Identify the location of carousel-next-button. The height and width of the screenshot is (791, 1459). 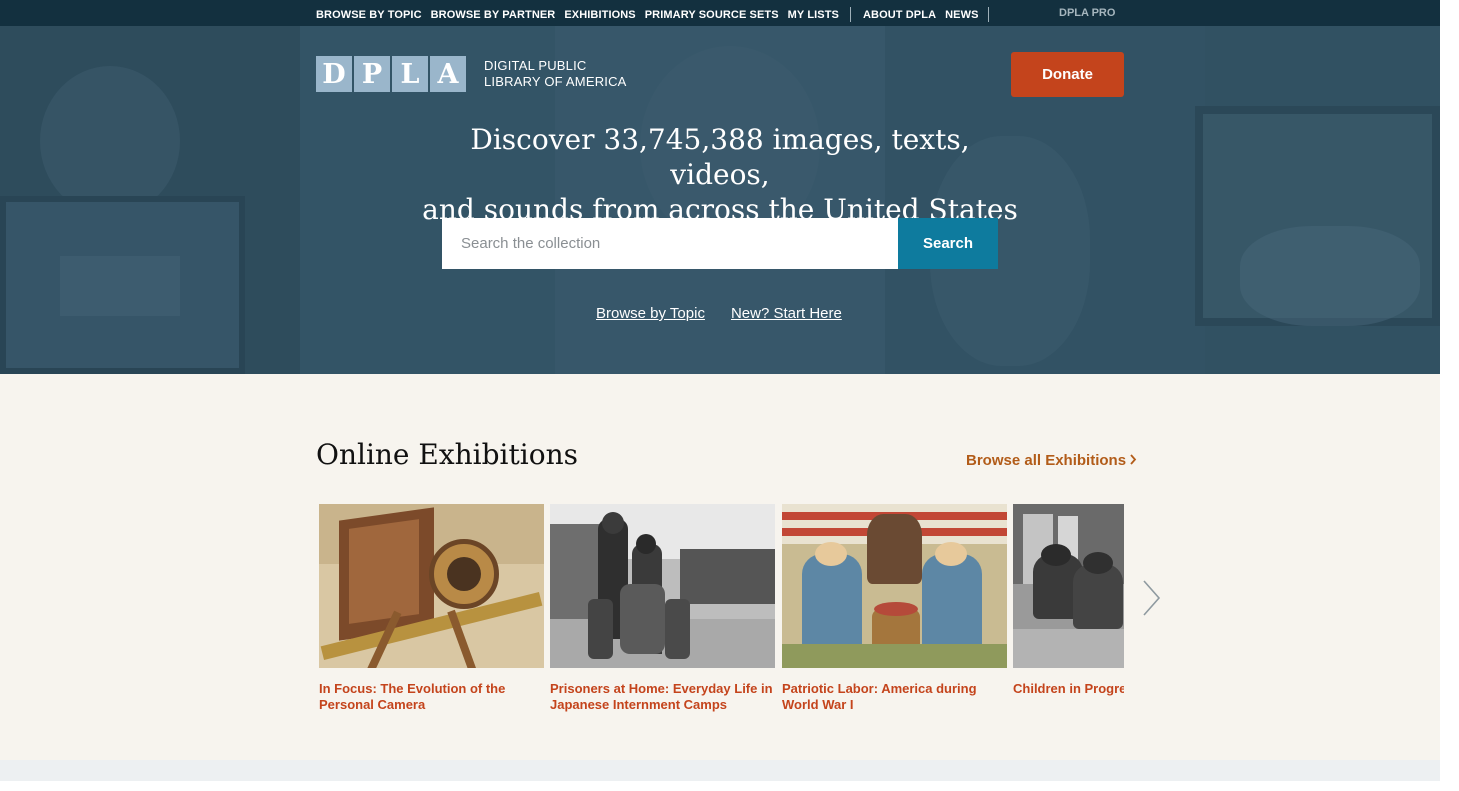
(1152, 598).